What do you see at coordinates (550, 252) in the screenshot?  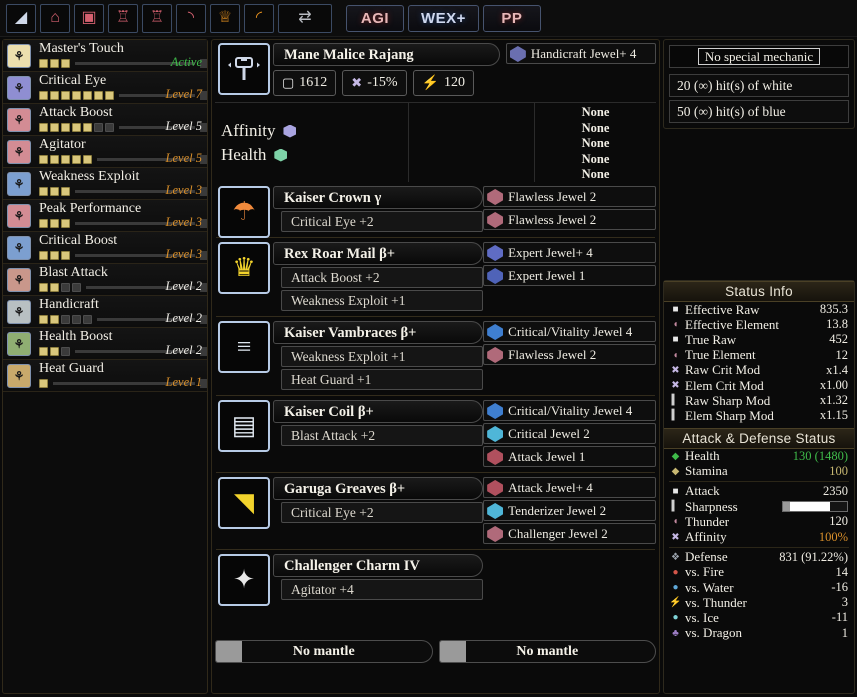 I see `decoration-label: Expert Jewel+ 4` at bounding box center [550, 252].